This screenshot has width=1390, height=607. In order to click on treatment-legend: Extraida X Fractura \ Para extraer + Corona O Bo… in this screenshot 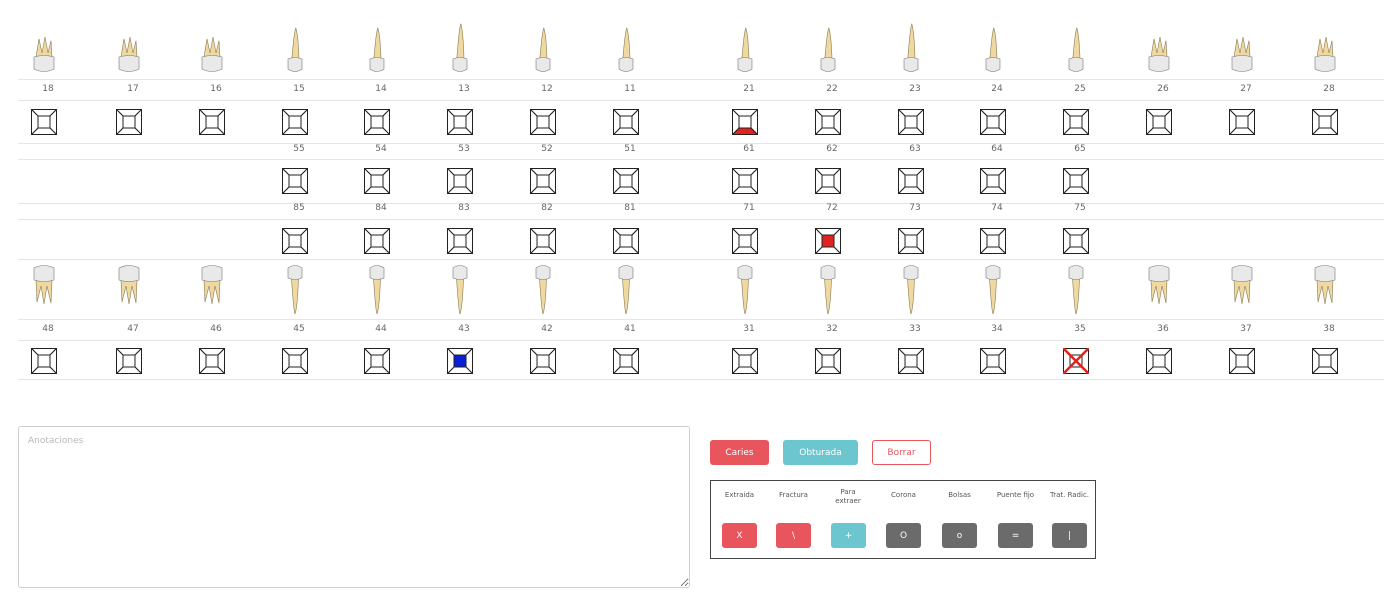, I will do `click(903, 519)`.